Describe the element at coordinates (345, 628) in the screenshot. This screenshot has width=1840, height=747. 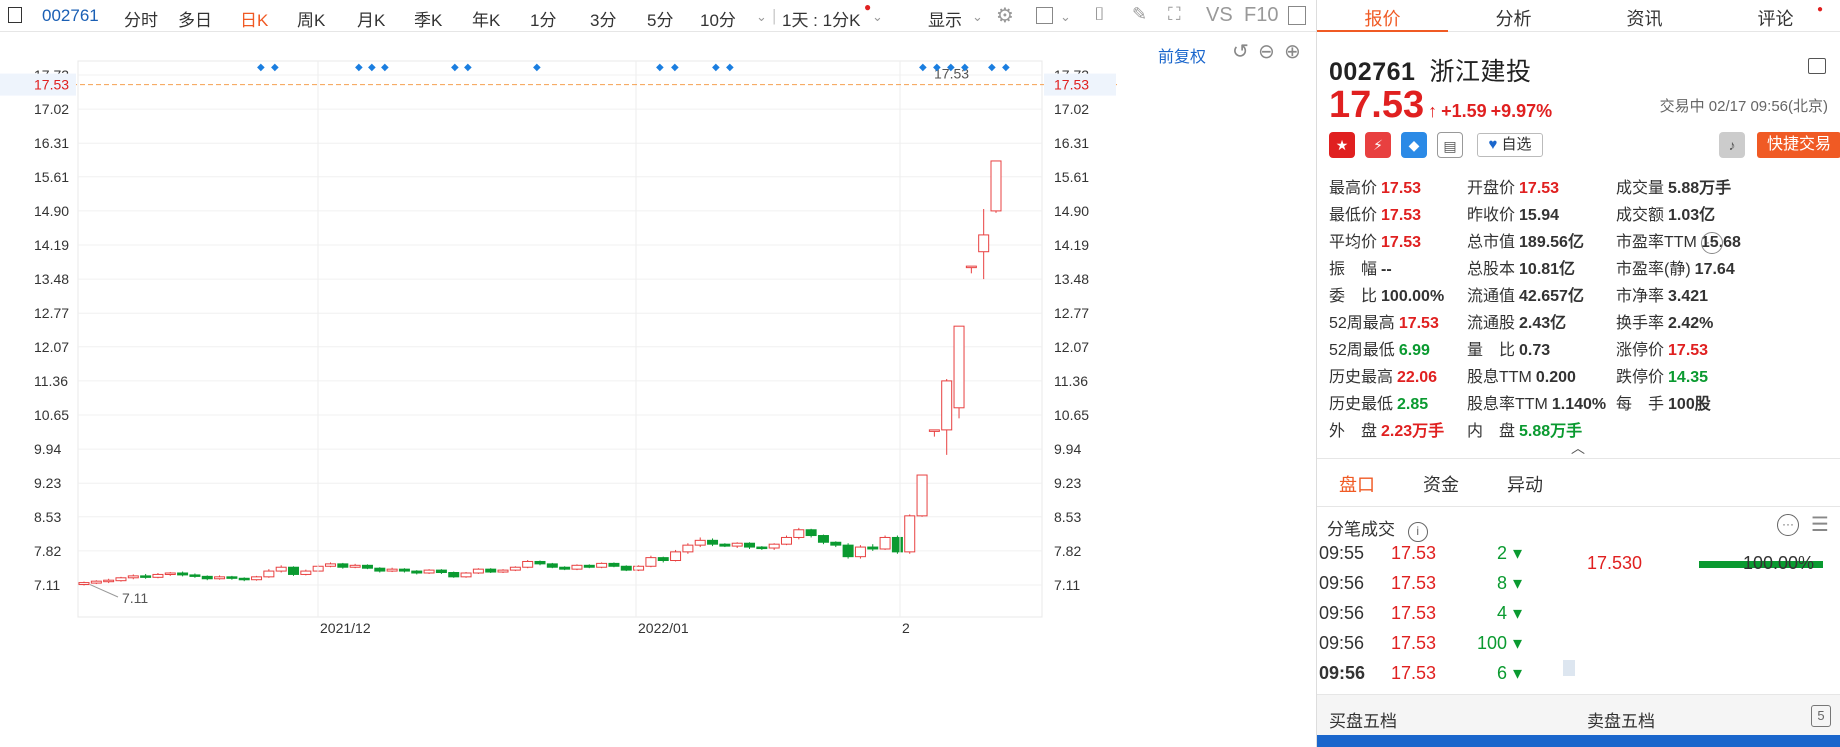
I see `x-tick-label: 2021/12` at that location.